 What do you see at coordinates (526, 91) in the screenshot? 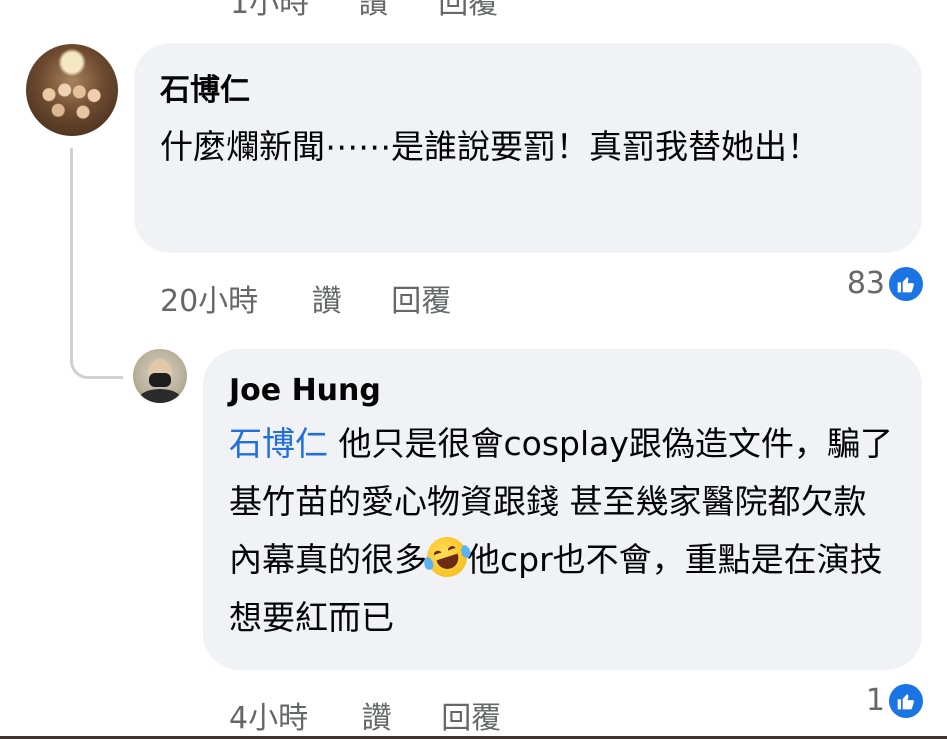
I see `comment-author: 石博仁` at bounding box center [526, 91].